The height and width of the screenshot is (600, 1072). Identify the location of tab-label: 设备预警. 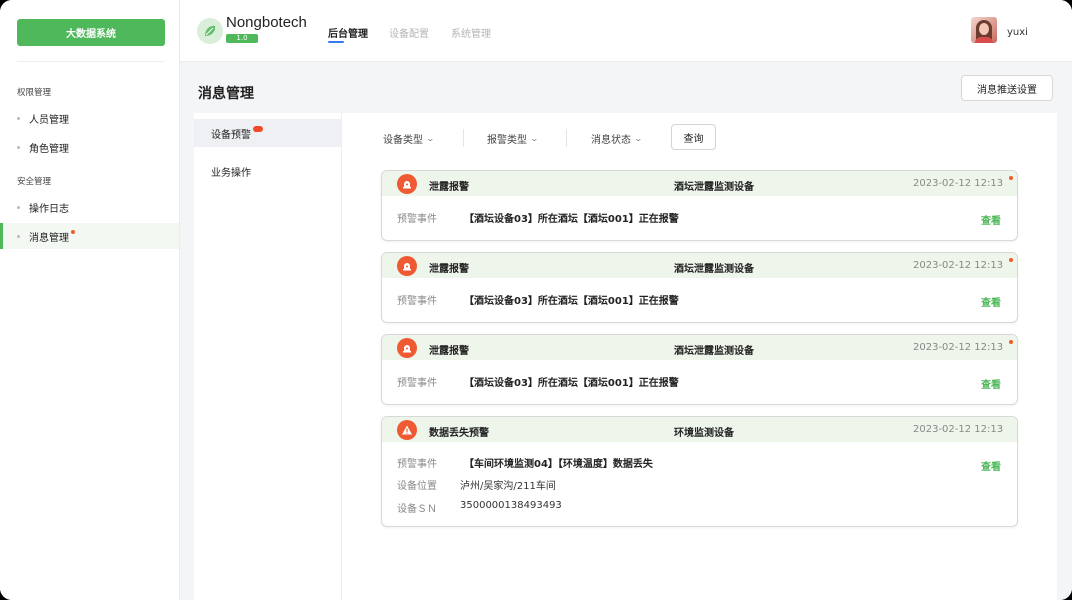
(231, 135).